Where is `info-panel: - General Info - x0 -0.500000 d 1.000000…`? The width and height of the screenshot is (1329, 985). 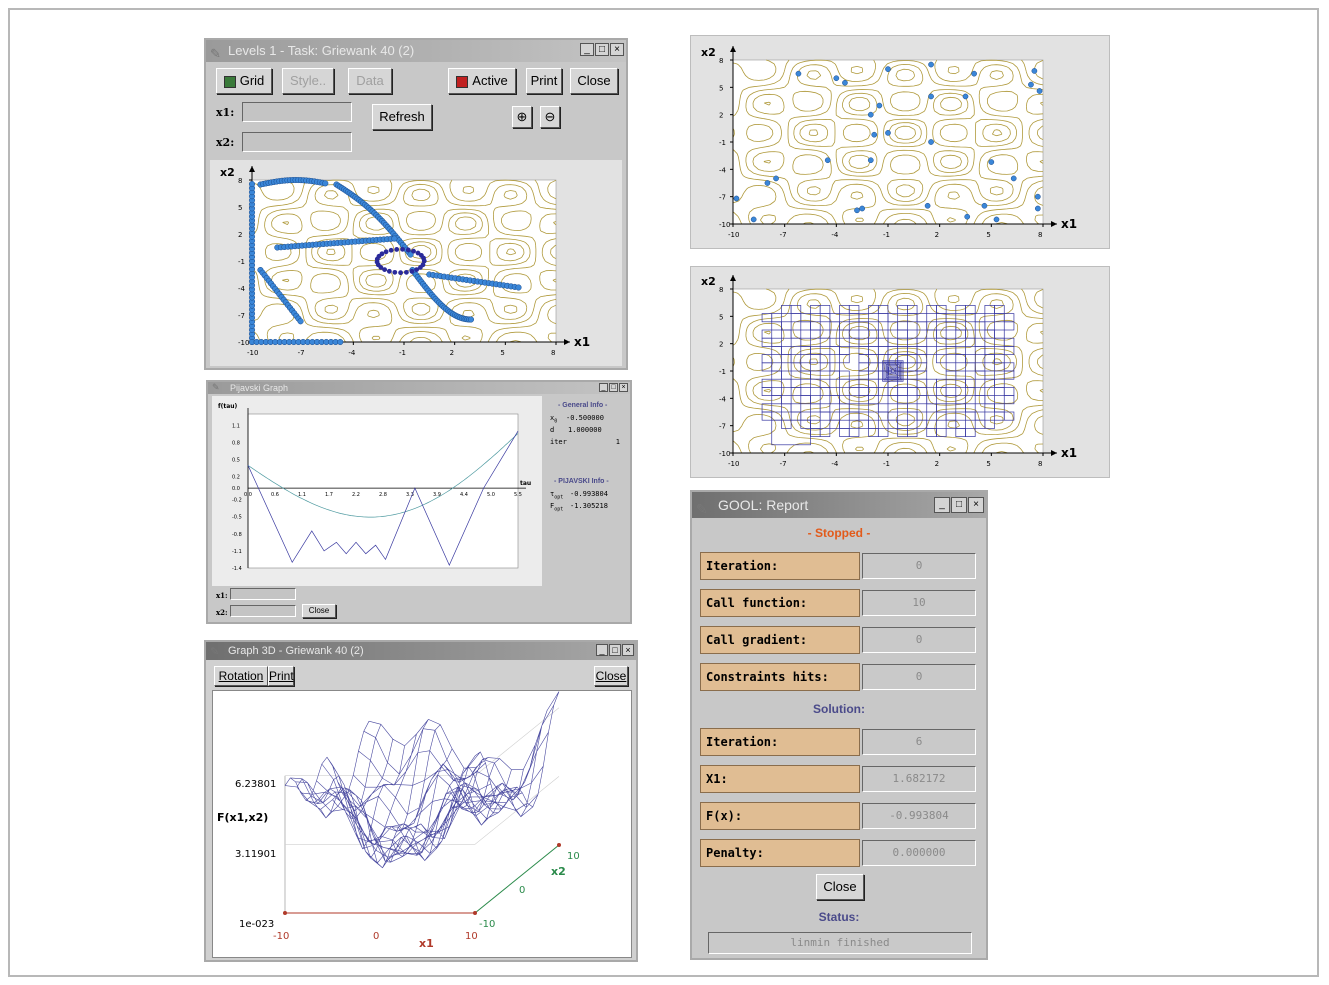 info-panel: - General Info - x0 -0.500000 d 1.000000… is located at coordinates (586, 508).